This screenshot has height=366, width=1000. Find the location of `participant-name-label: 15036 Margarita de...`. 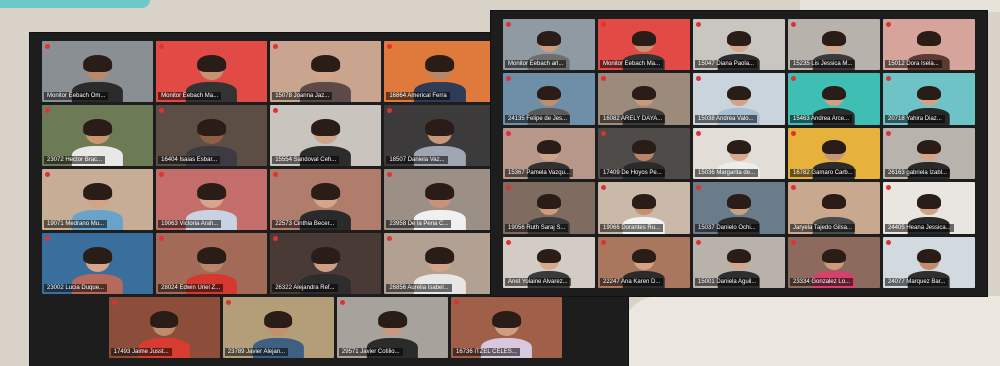

participant-name-label: 15036 Margarita de... is located at coordinates (727, 173).